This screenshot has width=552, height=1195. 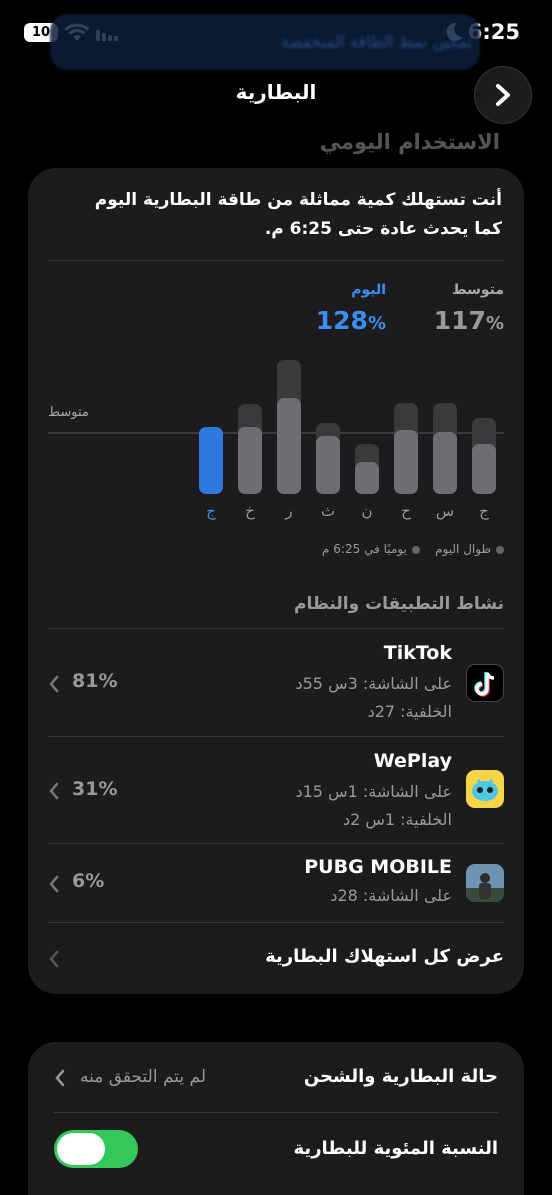 I want to click on app-background-time: الخلفية: 1س 2د, so click(x=397, y=819).